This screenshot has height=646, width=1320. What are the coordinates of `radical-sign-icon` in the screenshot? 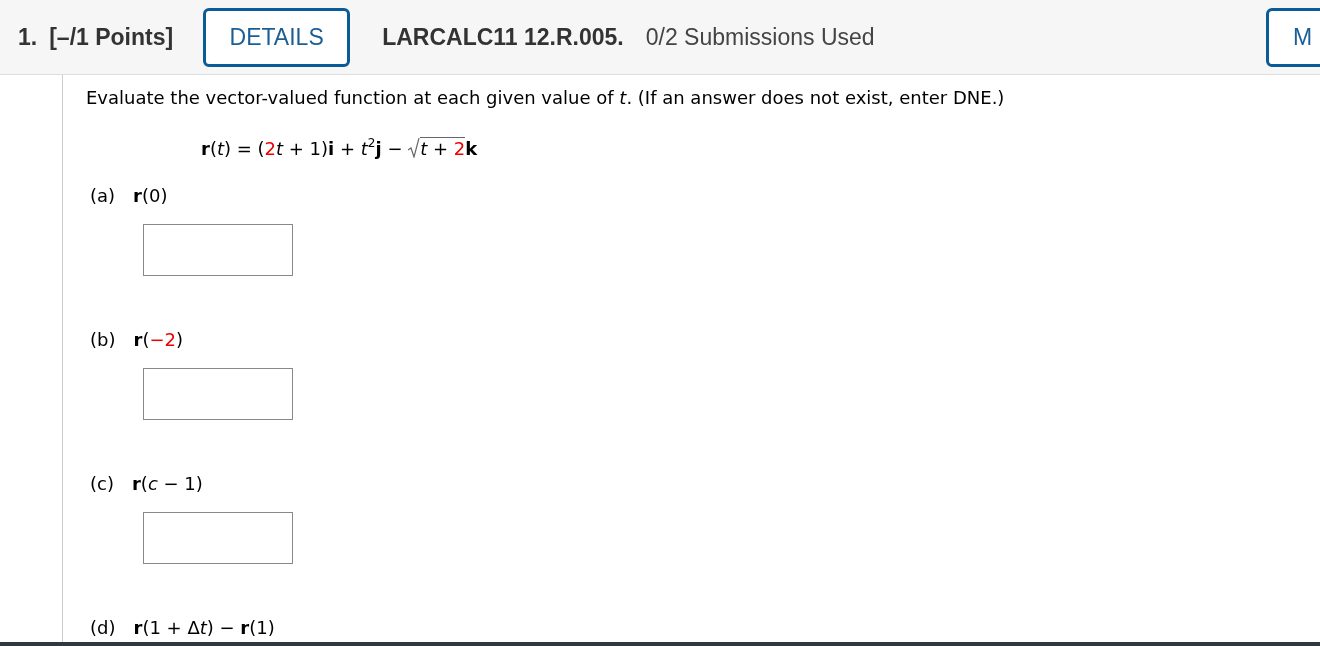 It's located at (414, 148).